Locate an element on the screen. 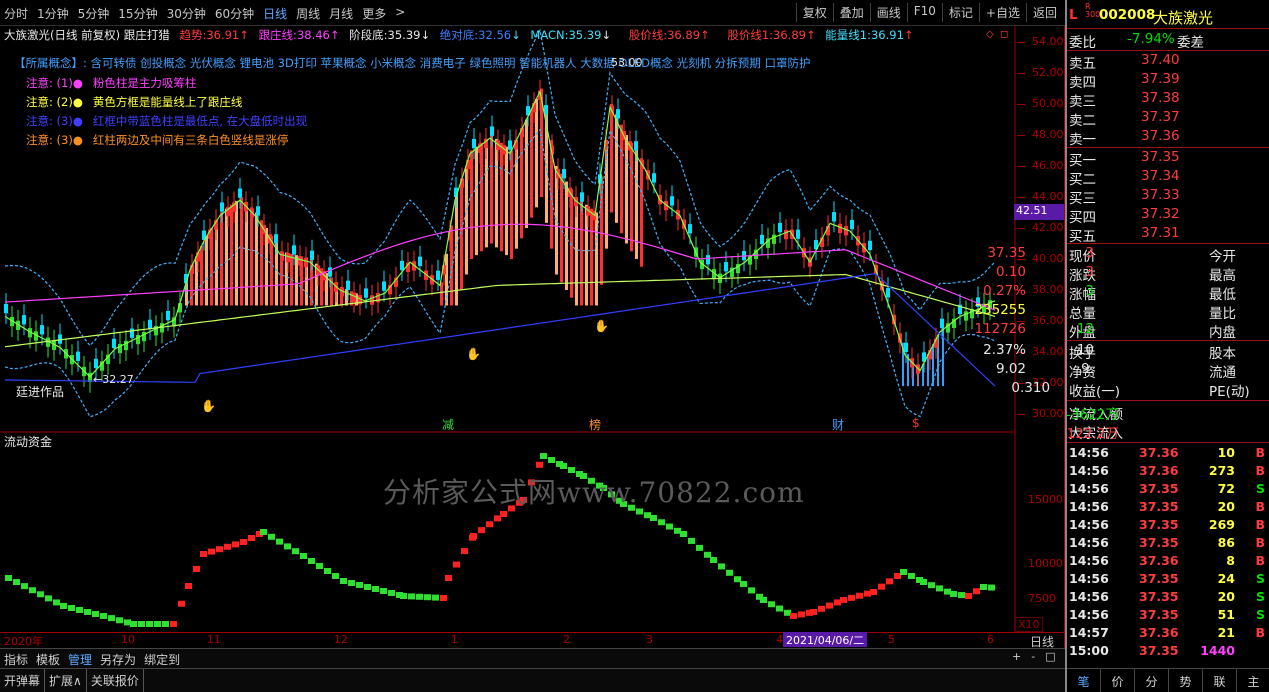 This screenshot has width=1269, height=692. zoom-in-button: + is located at coordinates (1016, 656).